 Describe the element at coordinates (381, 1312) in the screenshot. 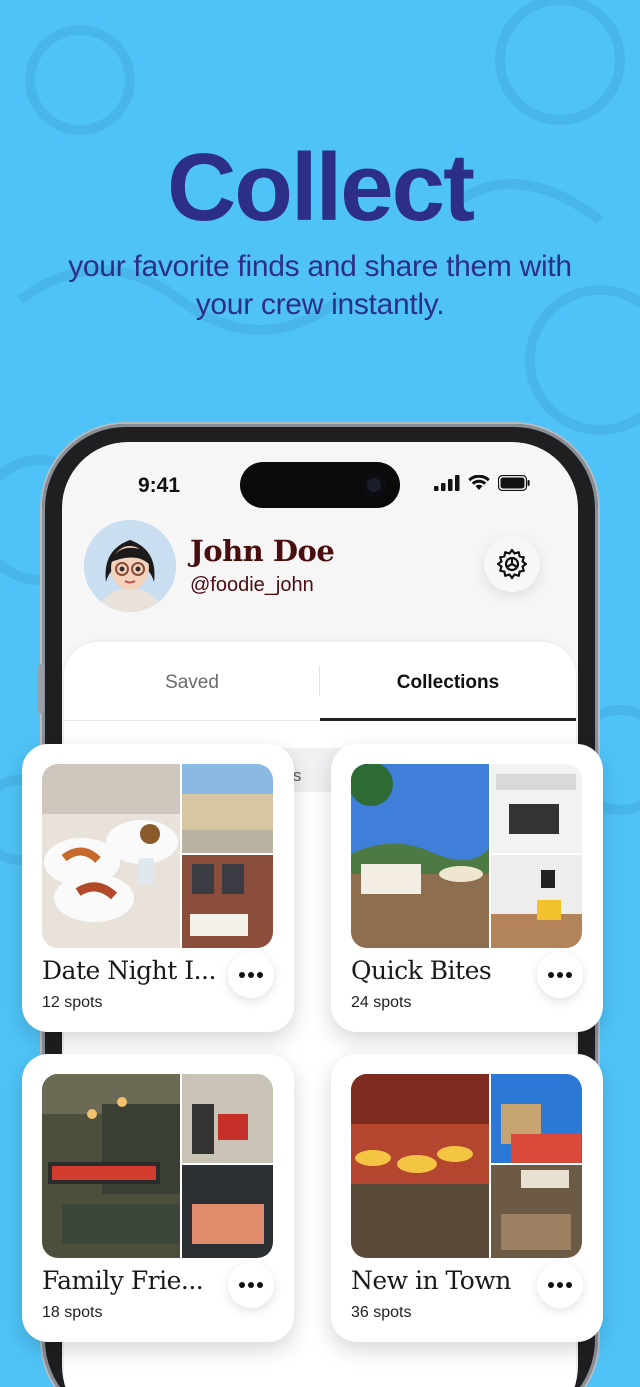

I see `collection-count: 36 spots` at that location.